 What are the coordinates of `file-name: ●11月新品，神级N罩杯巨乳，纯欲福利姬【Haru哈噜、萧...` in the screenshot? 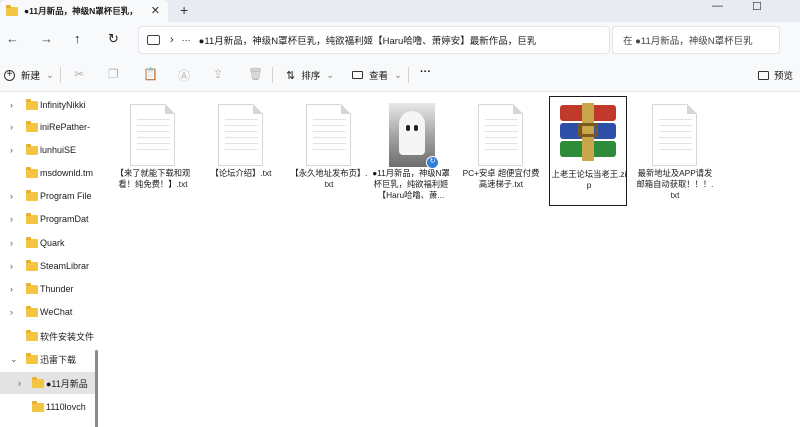 It's located at (411, 184).